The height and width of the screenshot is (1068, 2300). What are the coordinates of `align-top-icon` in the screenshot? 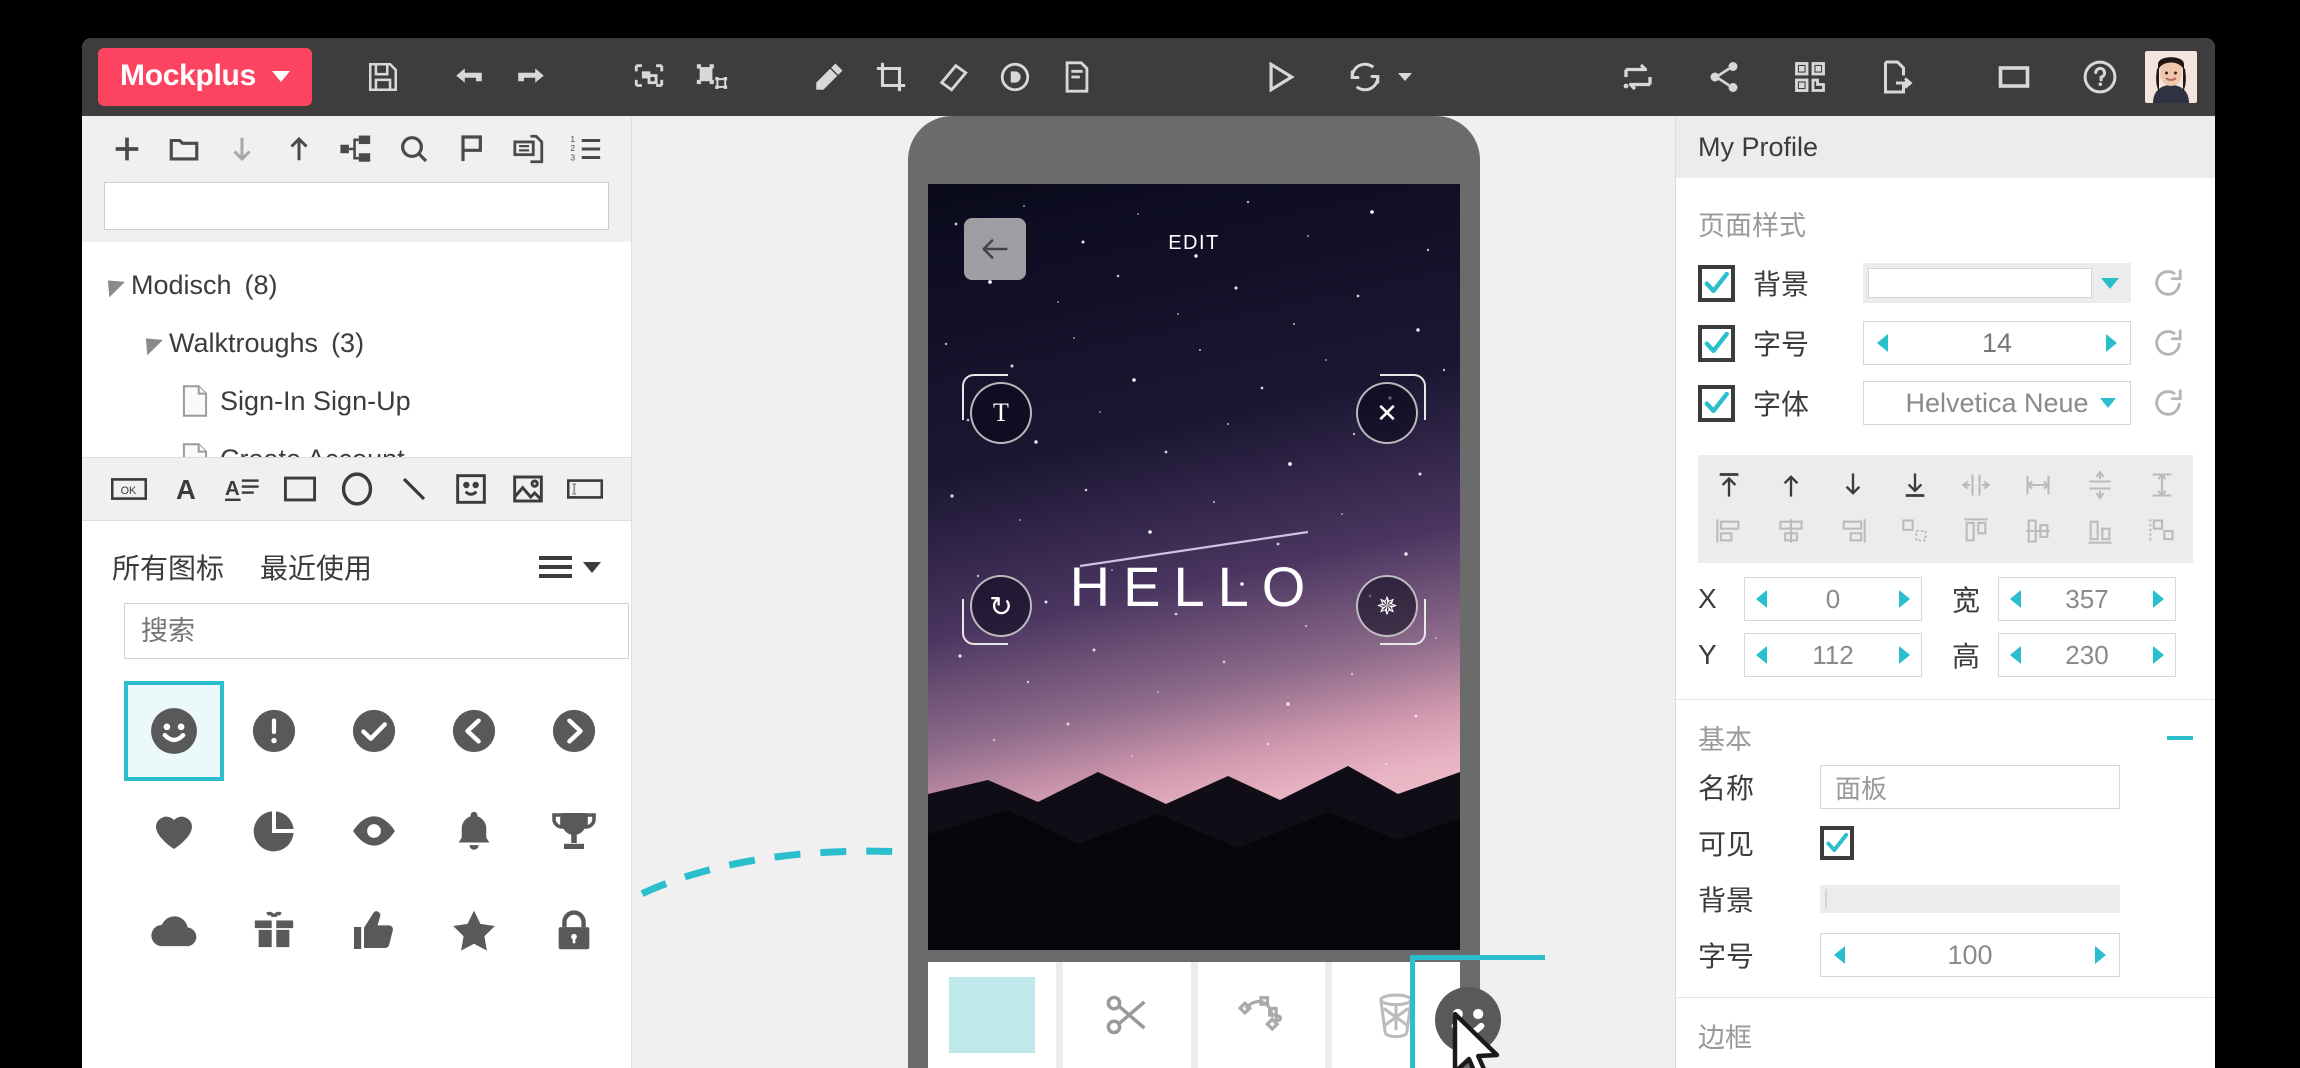 It's located at (1976, 531).